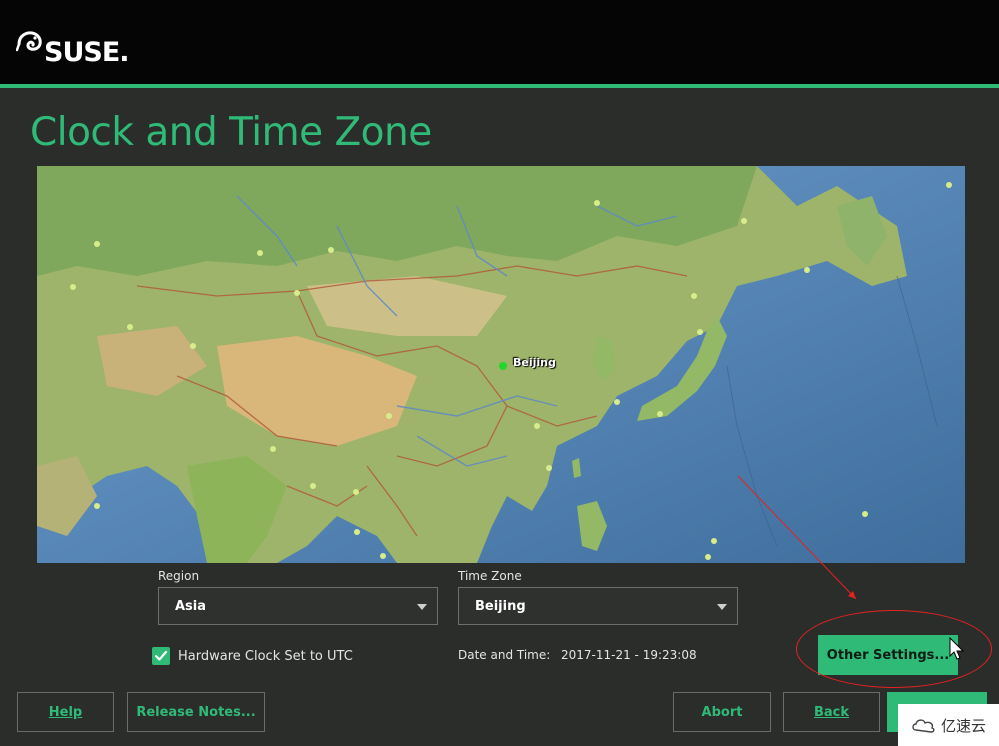  What do you see at coordinates (504, 655) in the screenshot?
I see `datetime-label: Date and Time:` at bounding box center [504, 655].